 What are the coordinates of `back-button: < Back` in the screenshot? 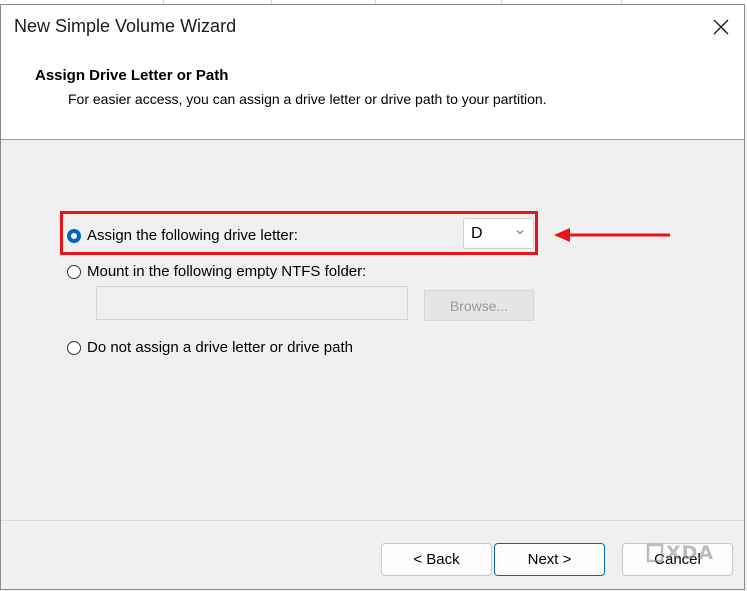 It's located at (436, 559).